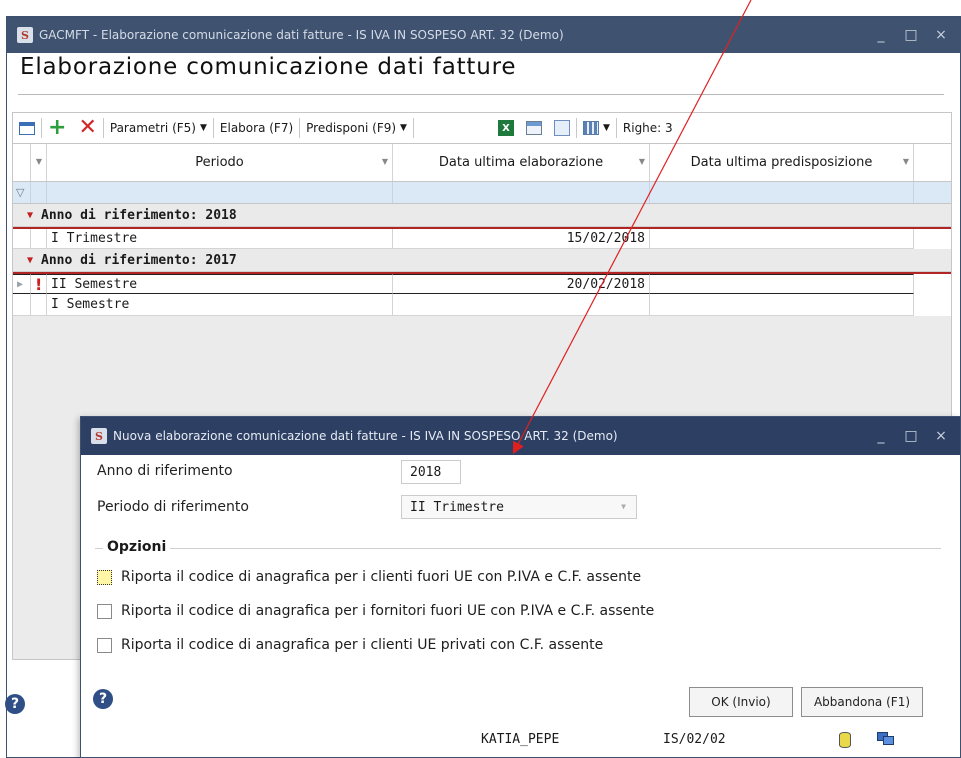  I want to click on columns-button: ▼, so click(596, 128).